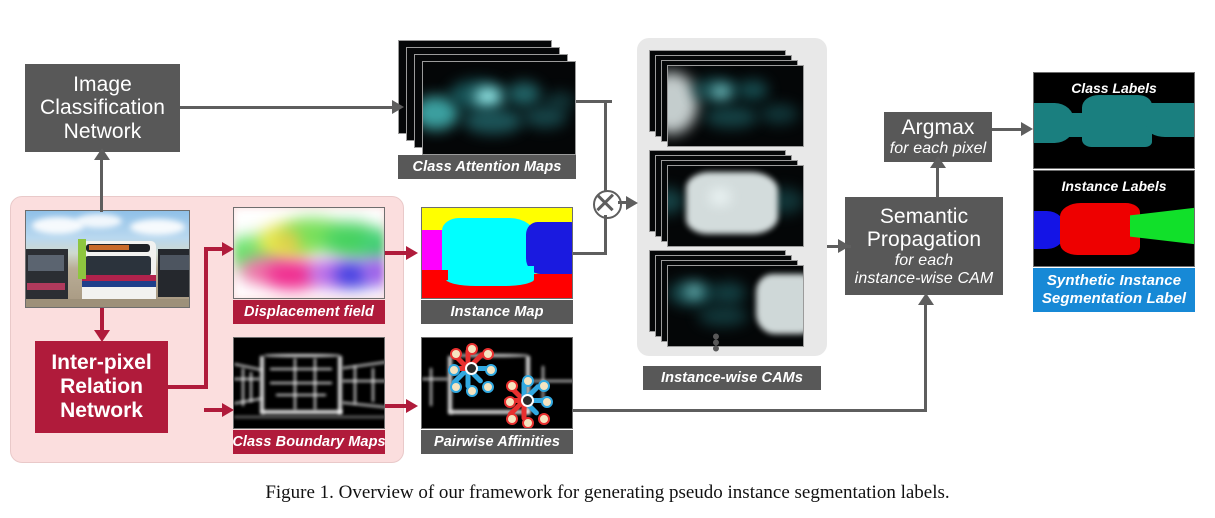  What do you see at coordinates (924, 278) in the screenshot?
I see `semprop-sub-2: instance-wise CAM` at bounding box center [924, 278].